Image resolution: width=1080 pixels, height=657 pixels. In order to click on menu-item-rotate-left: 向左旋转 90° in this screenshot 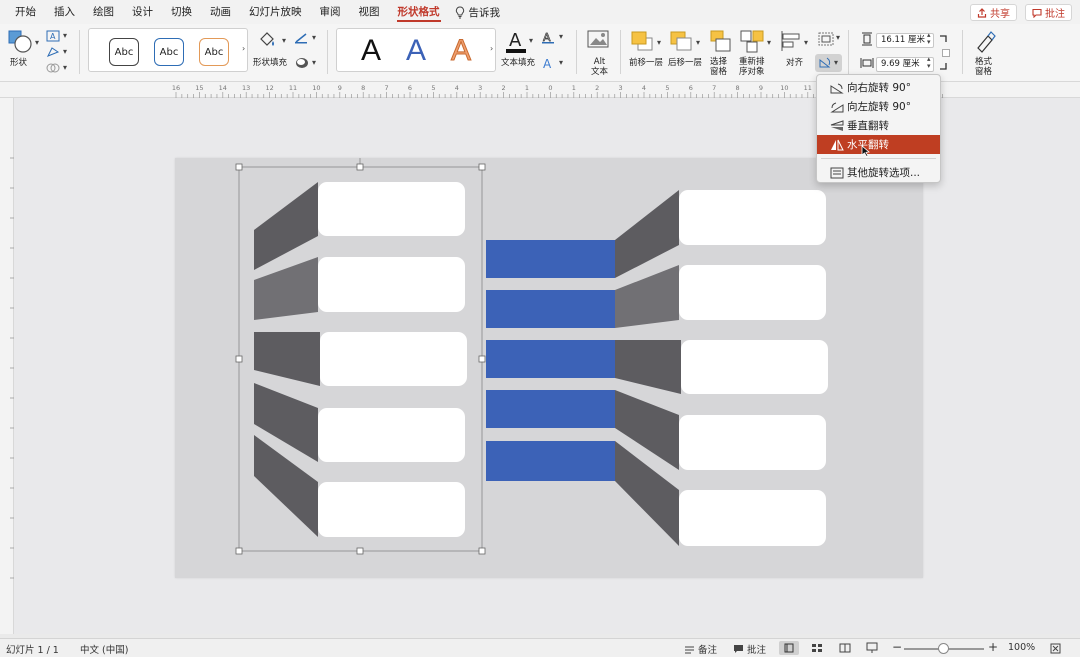, I will do `click(878, 106)`.